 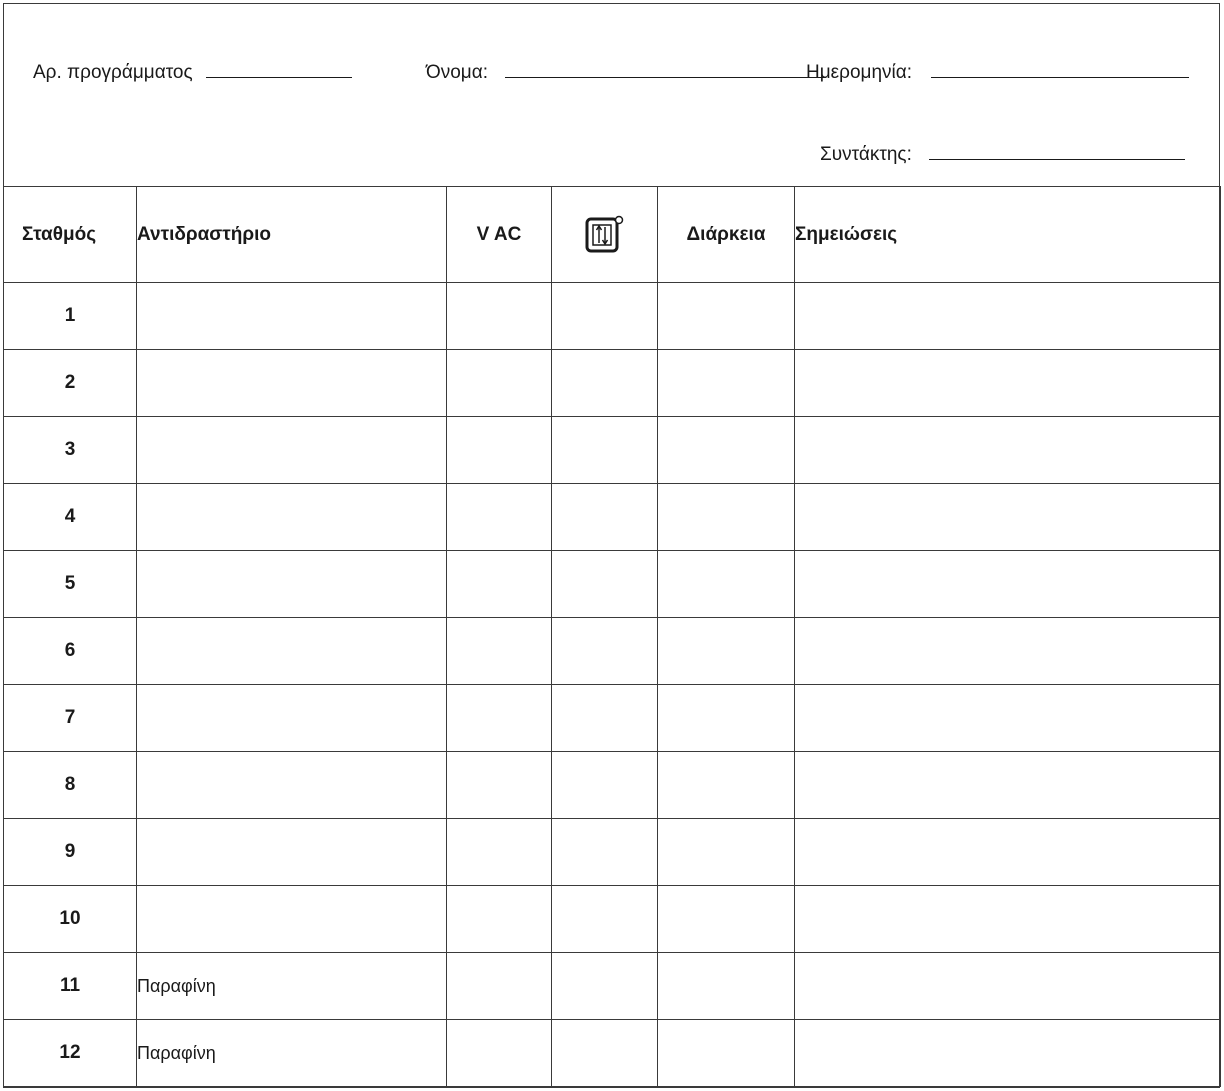 I want to click on date-field: Ημερομηνία:, so click(x=998, y=73).